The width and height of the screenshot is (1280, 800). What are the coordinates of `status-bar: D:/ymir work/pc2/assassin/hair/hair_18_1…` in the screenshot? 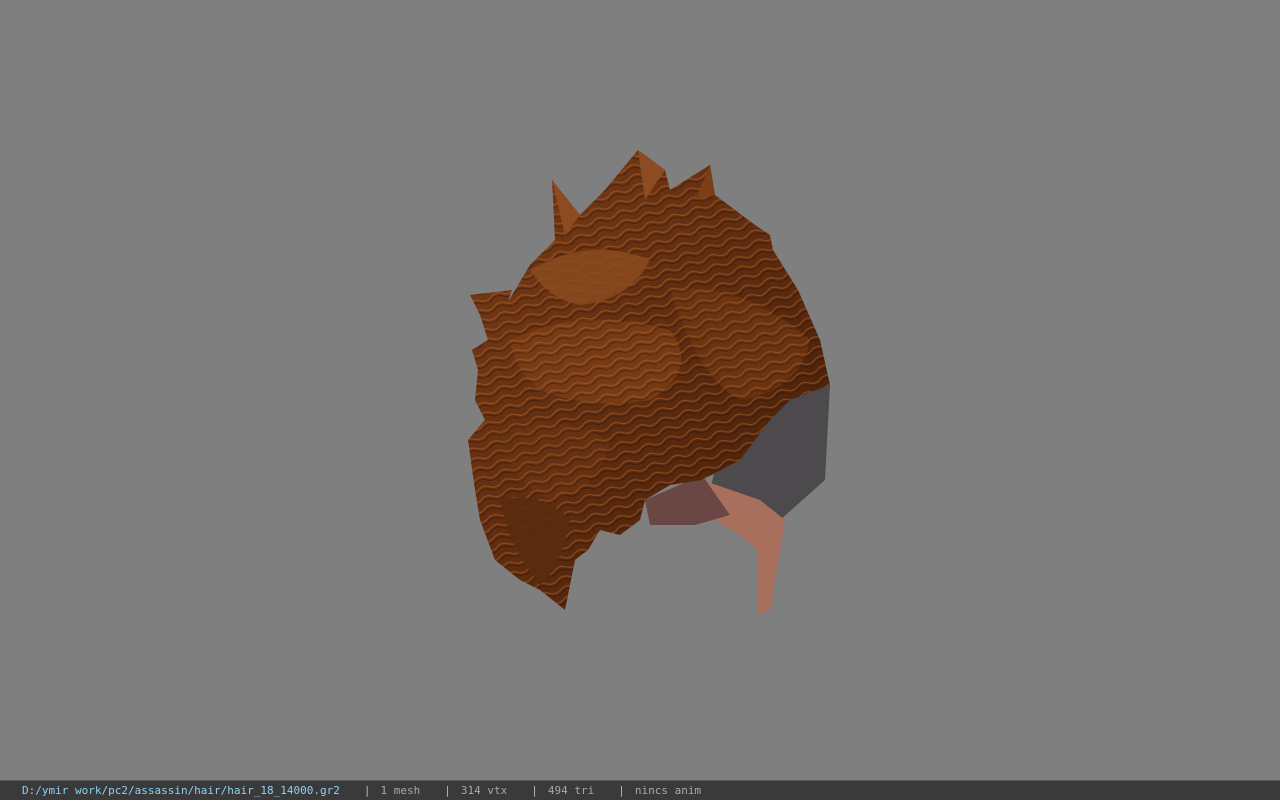 It's located at (640, 790).